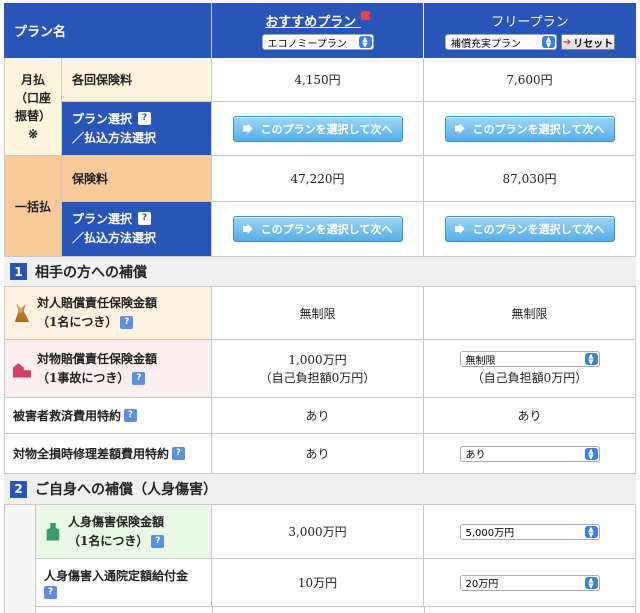 This screenshot has width=640, height=613. What do you see at coordinates (530, 79) in the screenshot?
I see `monthly-premium-free: 7,600円` at bounding box center [530, 79].